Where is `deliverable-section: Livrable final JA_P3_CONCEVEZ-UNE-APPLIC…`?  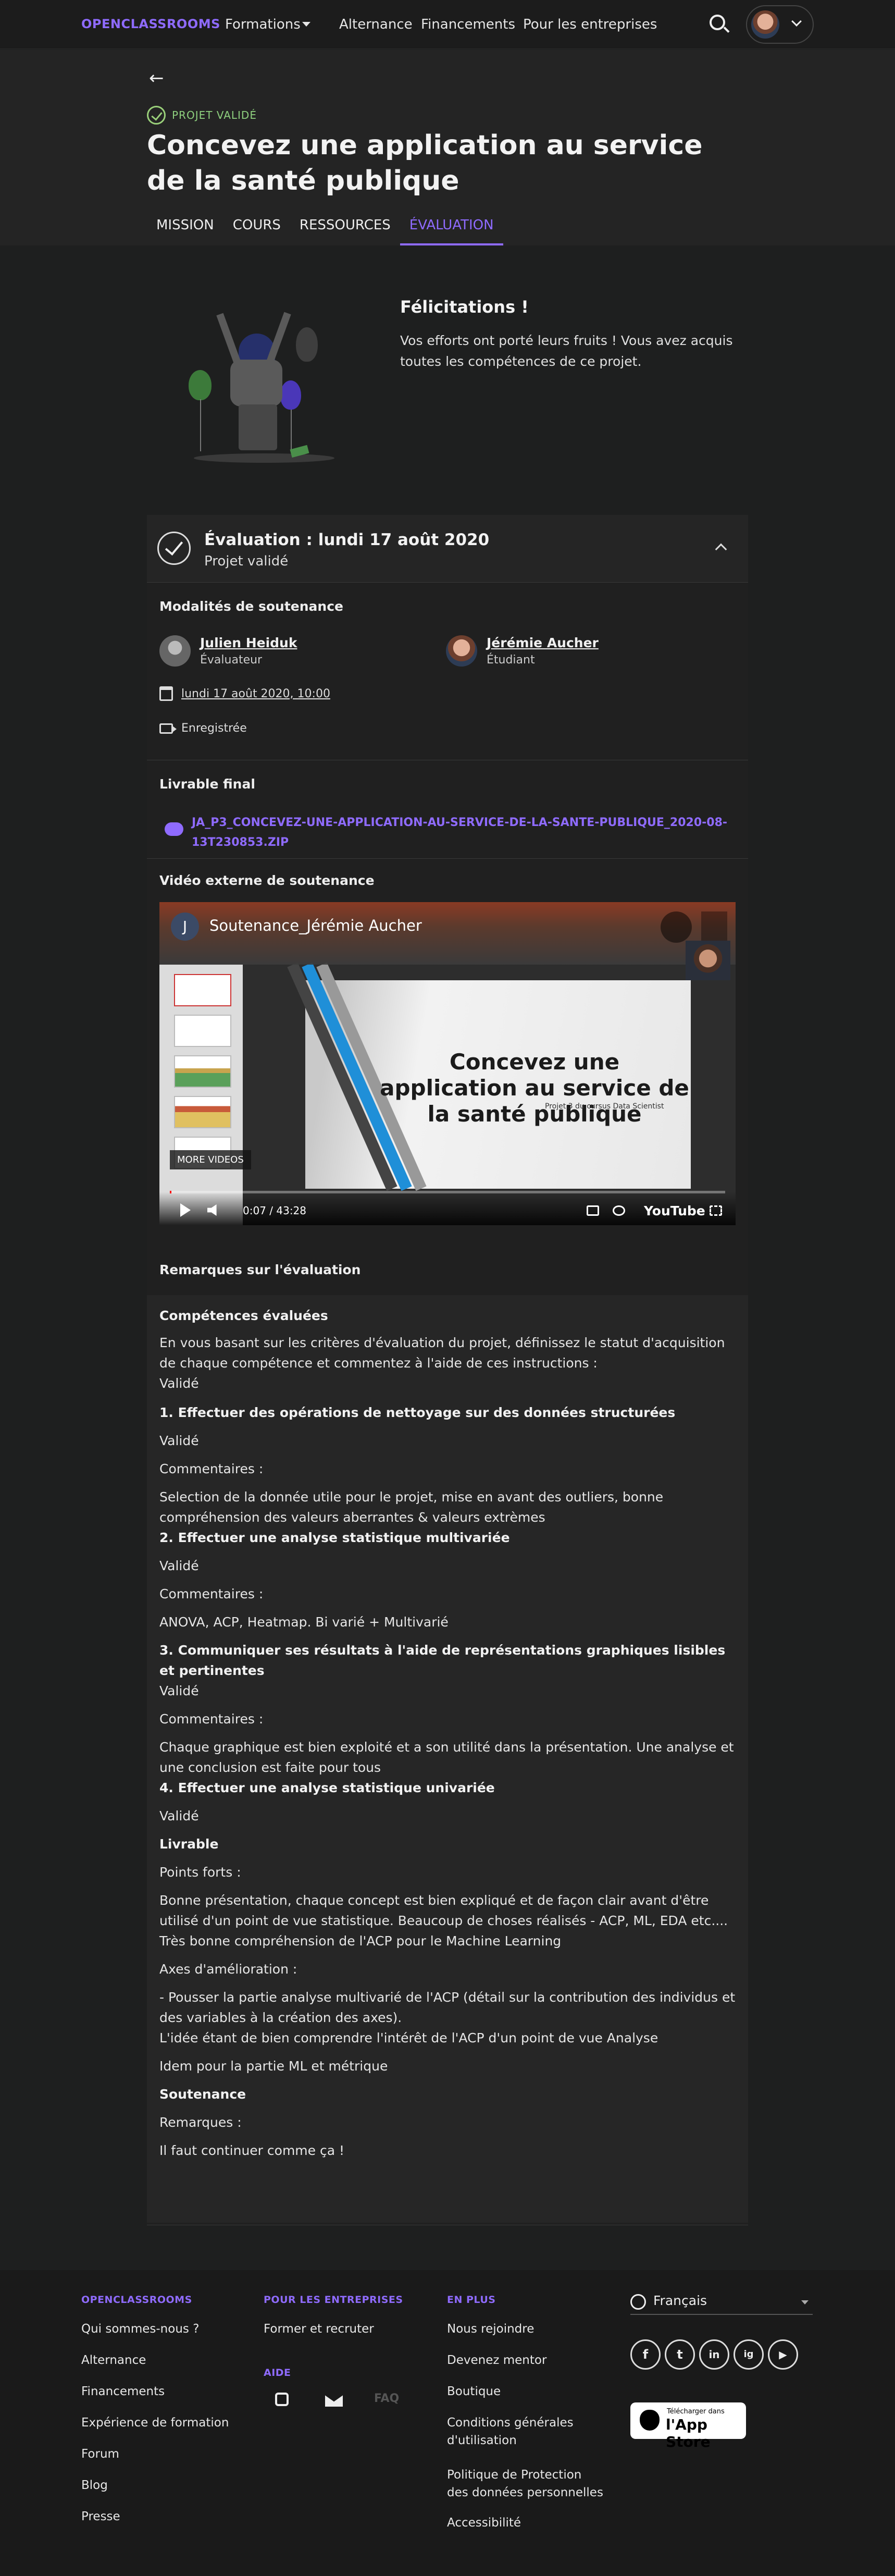
deliverable-section: Livrable final JA_P3_CONCEVEZ-UNE-APPLIC… is located at coordinates (447, 810).